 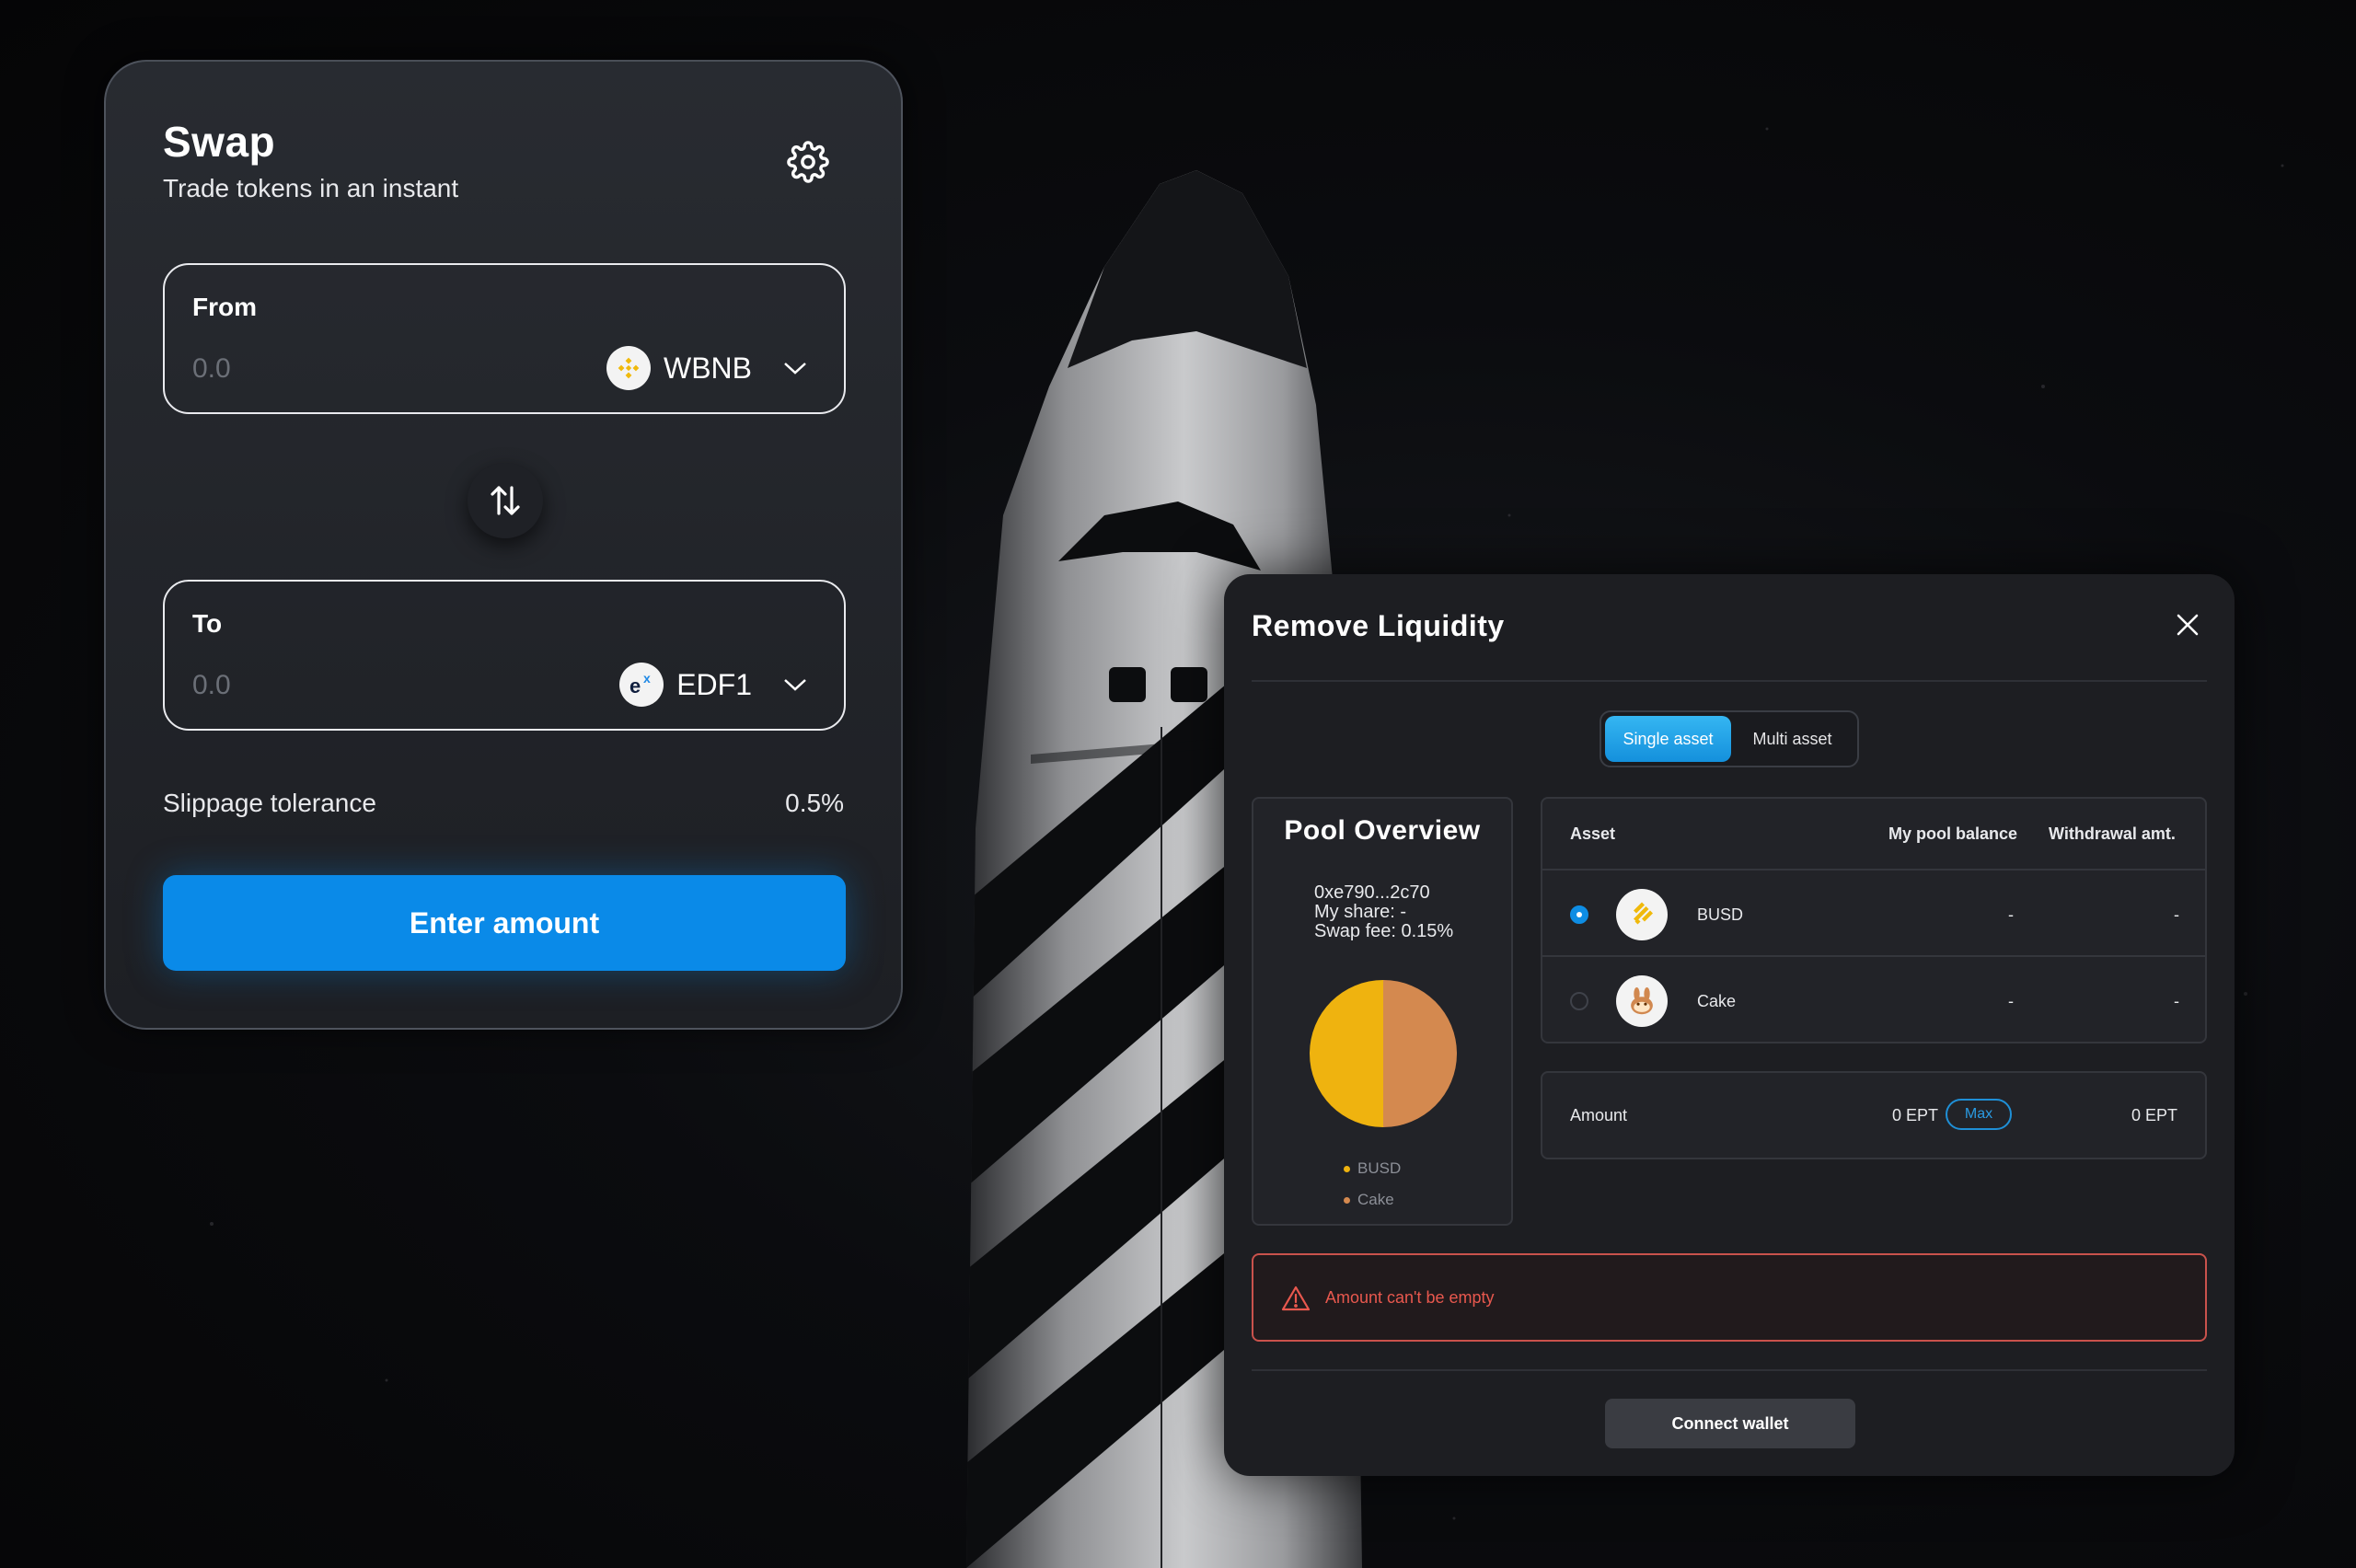 I want to click on legend-item-cake: Cake, so click(x=1369, y=1200).